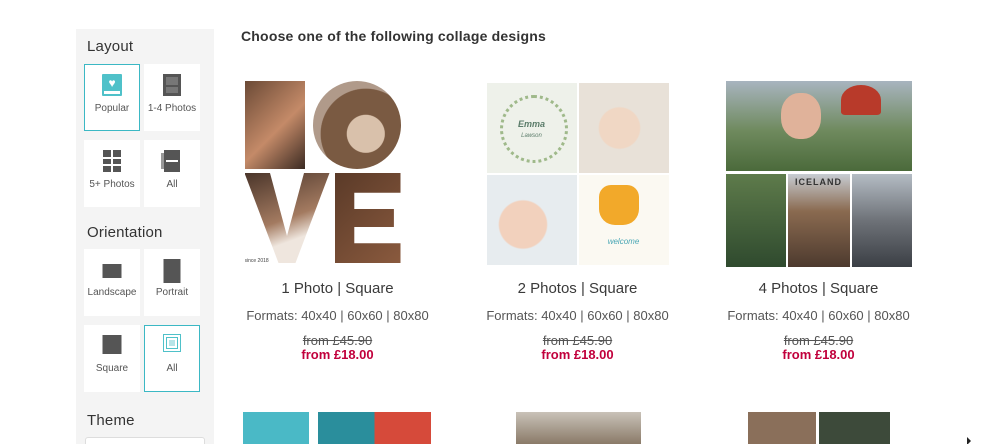 Image resolution: width=1000 pixels, height=444 pixels. What do you see at coordinates (170, 161) in the screenshot?
I see `all-layouts-icon` at bounding box center [170, 161].